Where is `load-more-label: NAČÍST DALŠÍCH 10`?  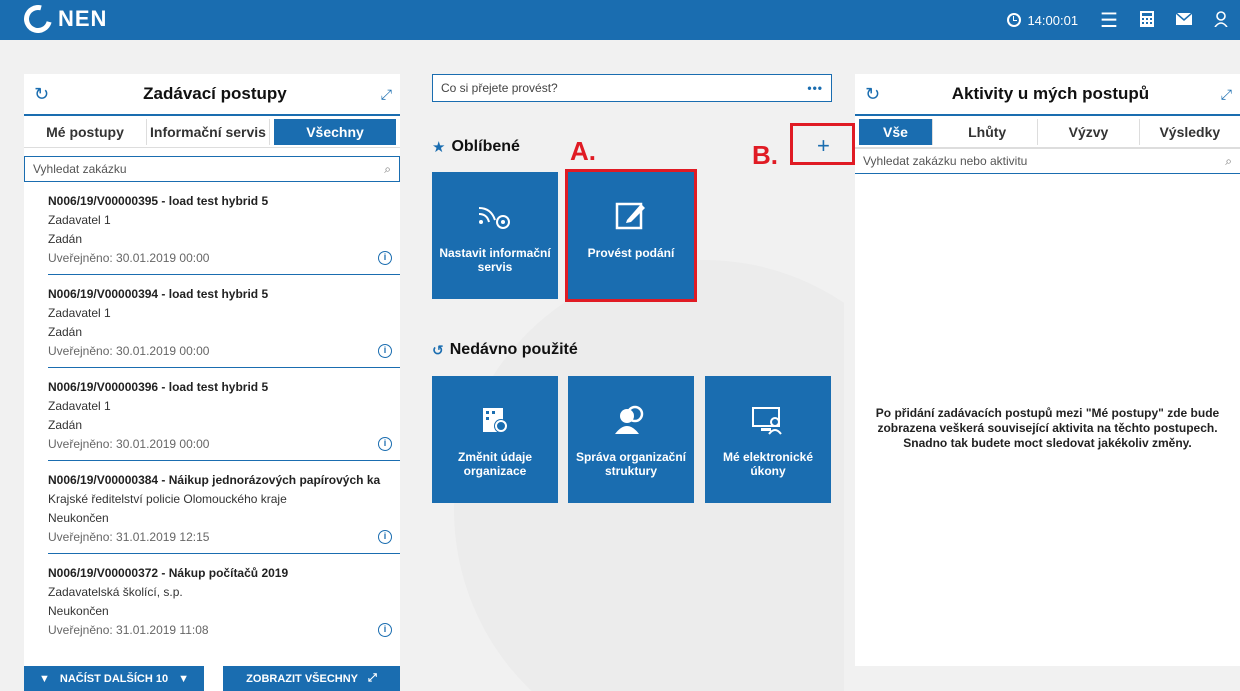 load-more-label: NAČÍST DALŠÍCH 10 is located at coordinates (114, 678).